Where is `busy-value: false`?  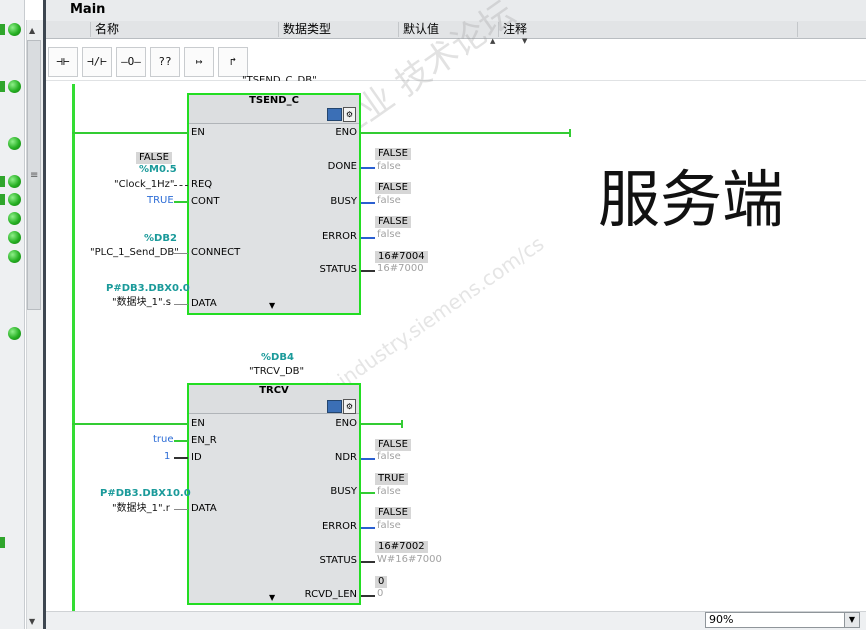 busy-value: false is located at coordinates (389, 200).